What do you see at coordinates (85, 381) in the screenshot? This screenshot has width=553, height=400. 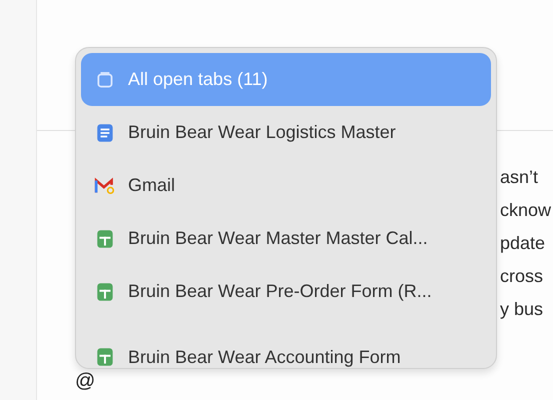 I see `editor-text: @` at bounding box center [85, 381].